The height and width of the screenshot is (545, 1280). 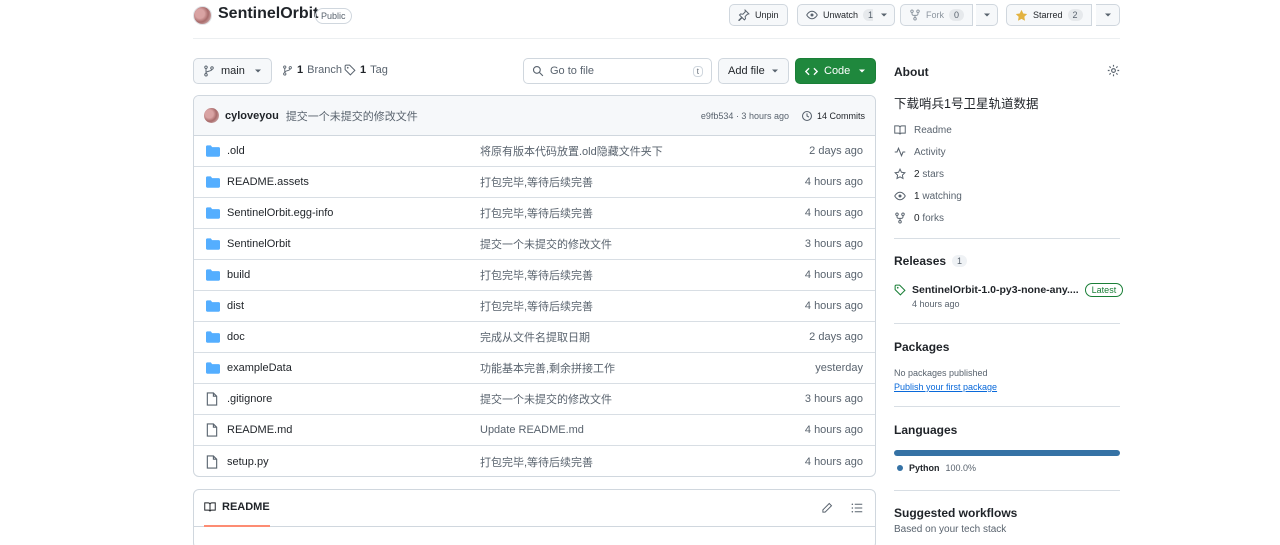 What do you see at coordinates (807, 116) in the screenshot?
I see `history-icon` at bounding box center [807, 116].